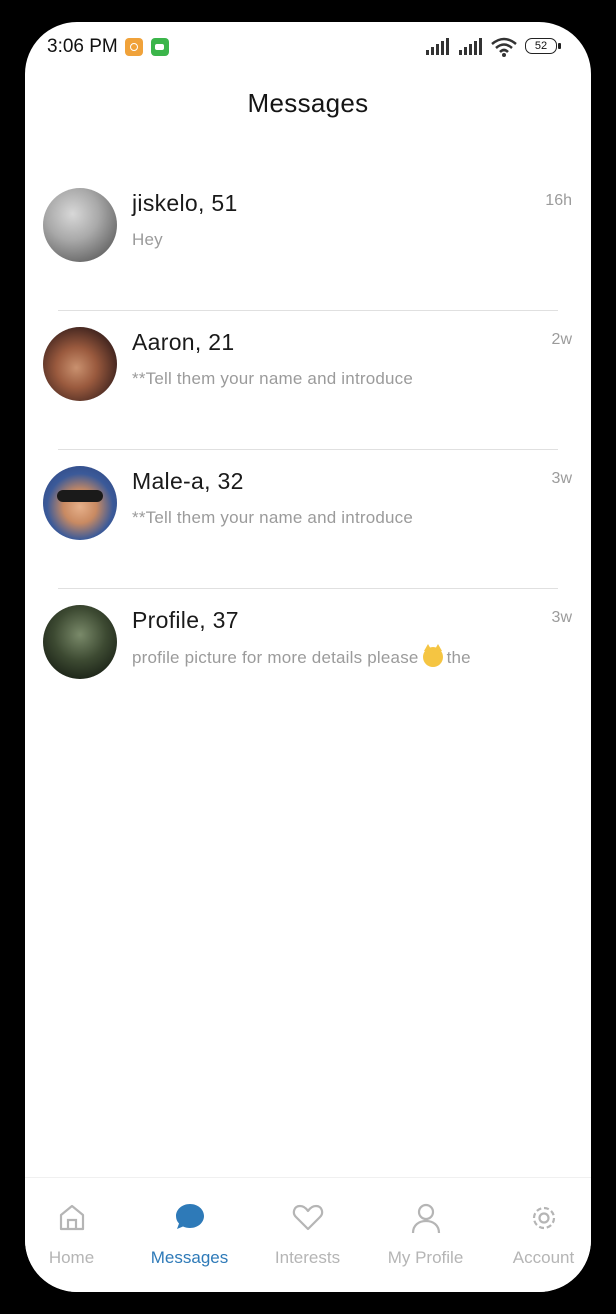  Describe the element at coordinates (307, 1257) in the screenshot. I see `tab-interests-label: Interests` at that location.